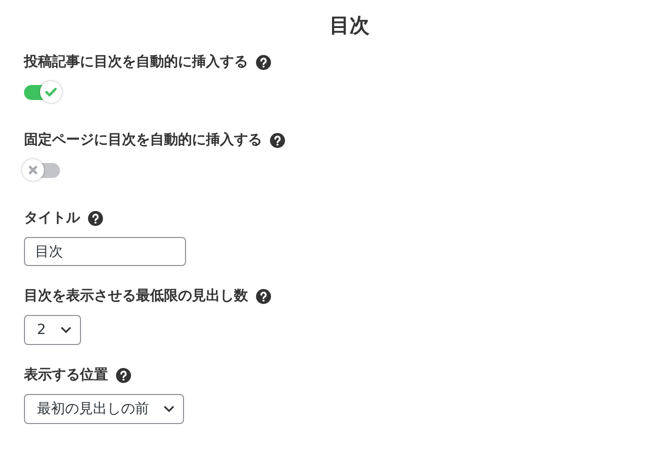 The image size is (671, 452). I want to click on setting-label: タイトル, so click(52, 218).